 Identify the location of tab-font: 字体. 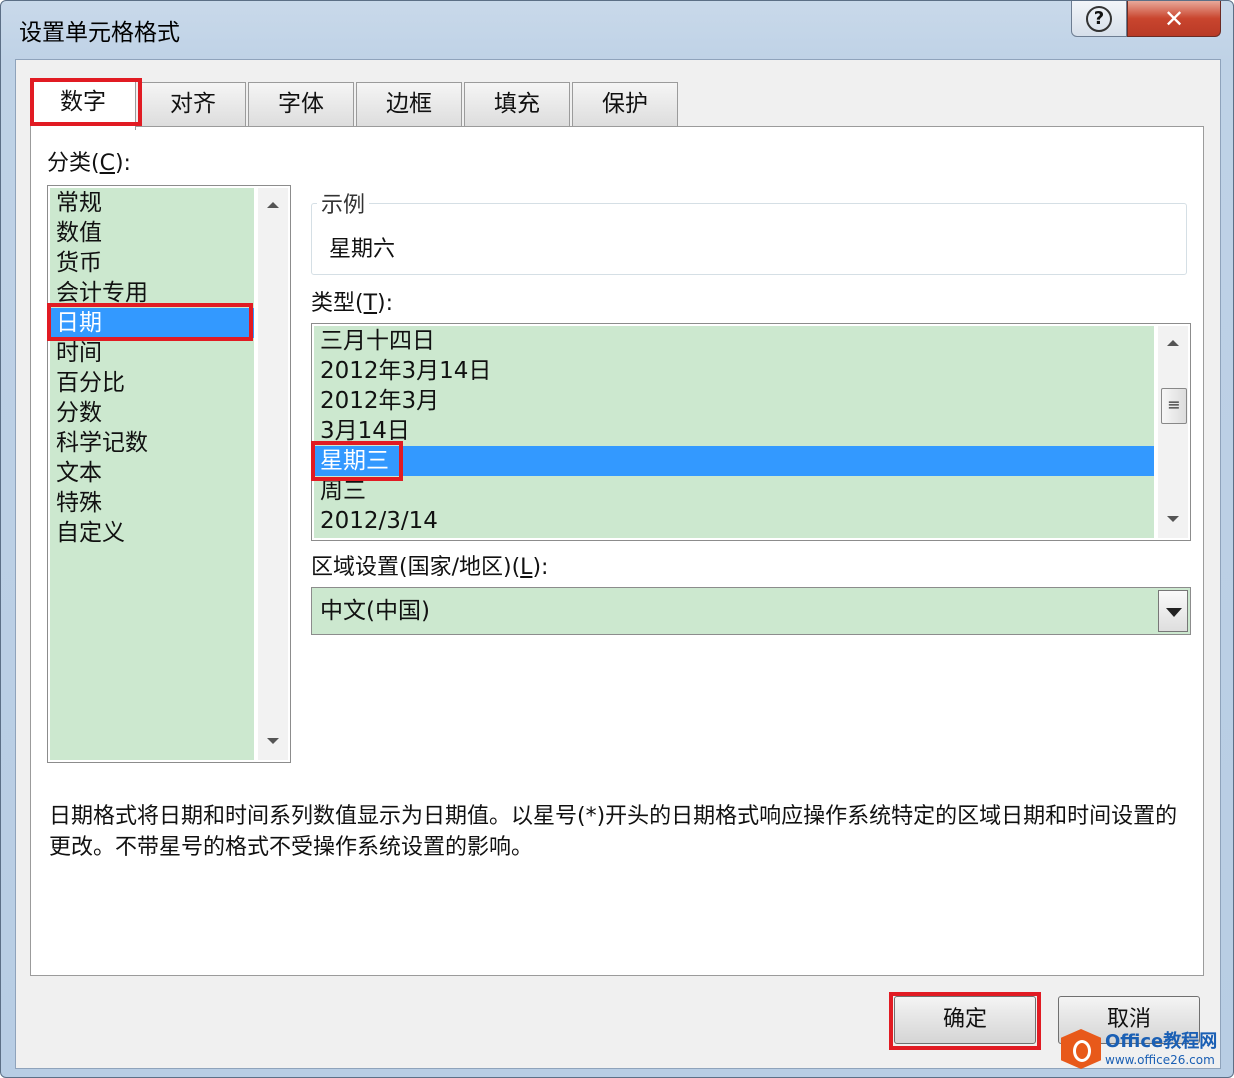
(301, 105).